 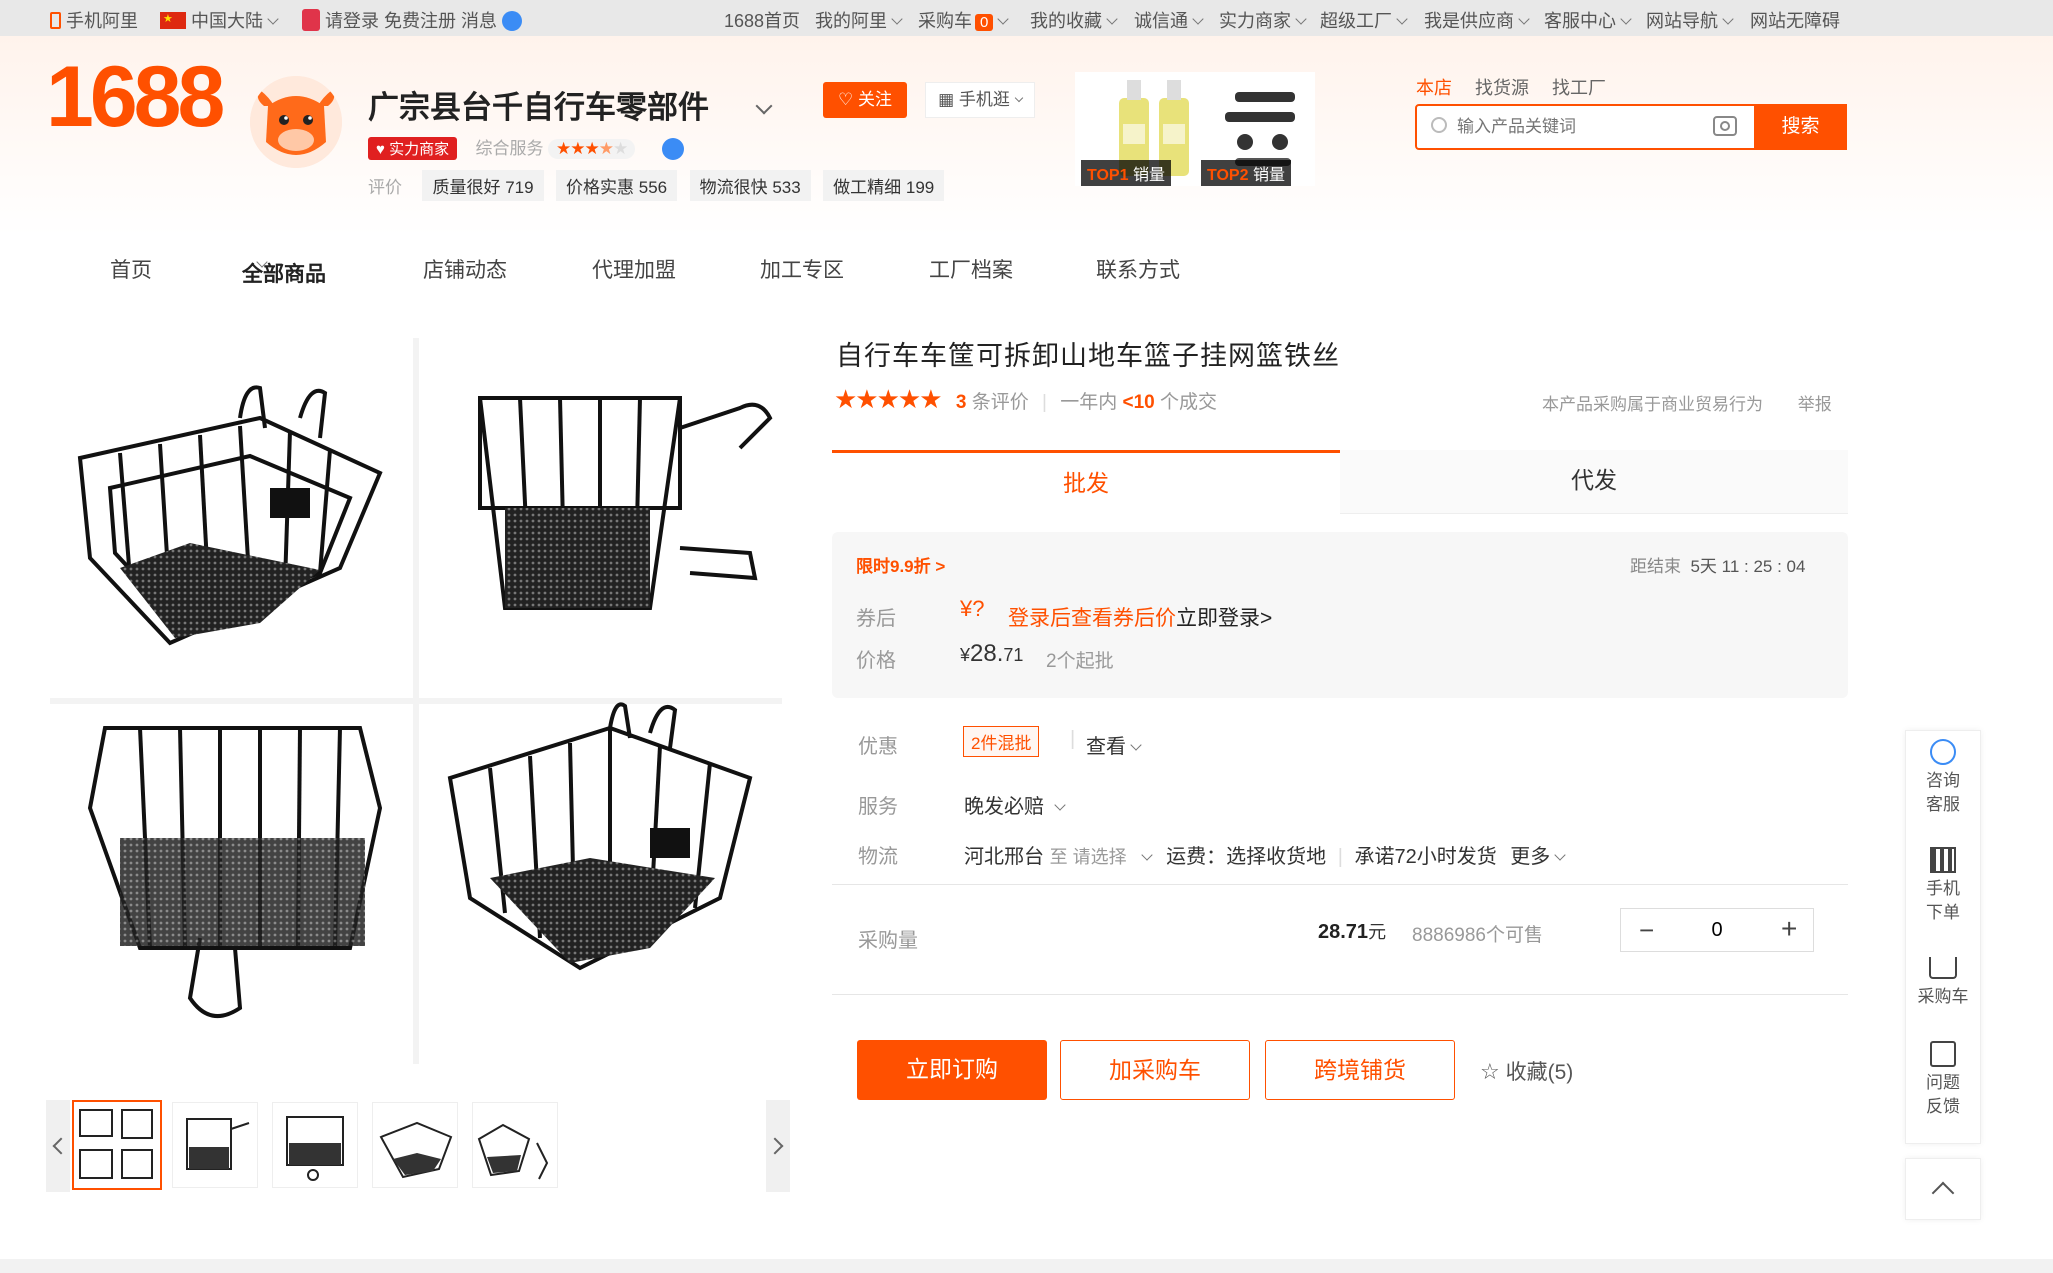 What do you see at coordinates (1138, 269) in the screenshot?
I see `nav-contact: 联系方式` at bounding box center [1138, 269].